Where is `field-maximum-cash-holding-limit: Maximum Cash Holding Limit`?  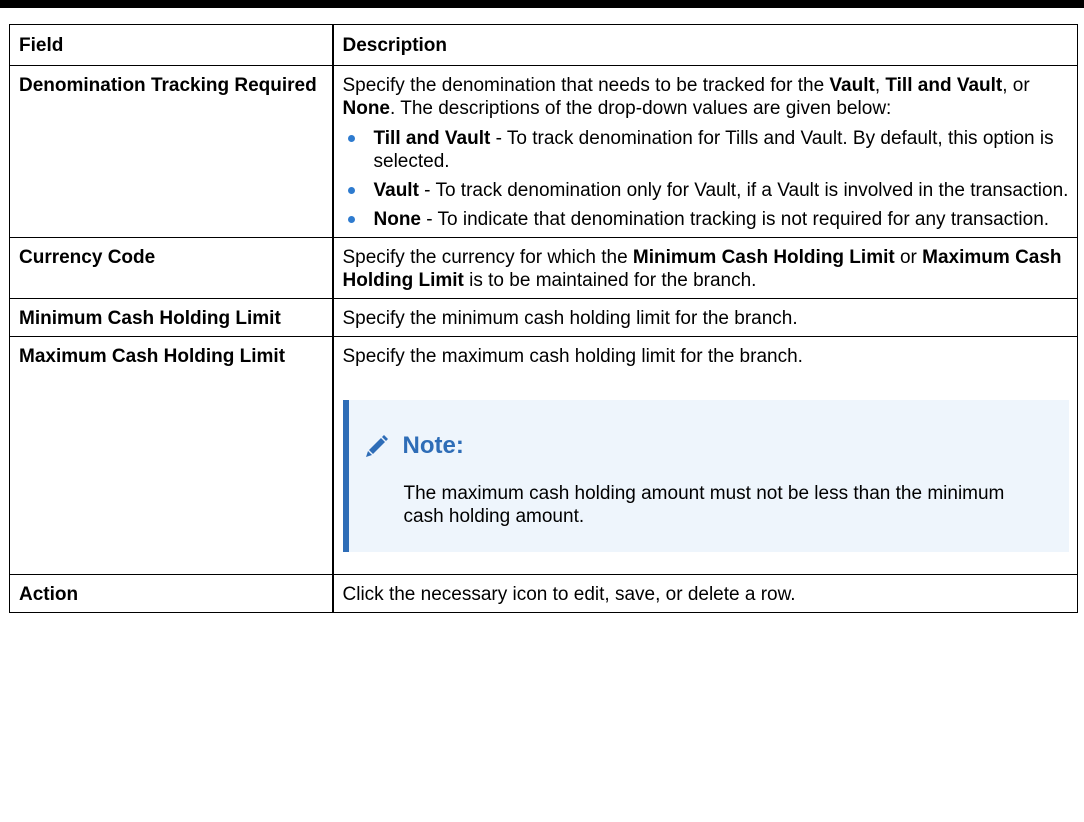 field-maximum-cash-holding-limit: Maximum Cash Holding Limit is located at coordinates (171, 455).